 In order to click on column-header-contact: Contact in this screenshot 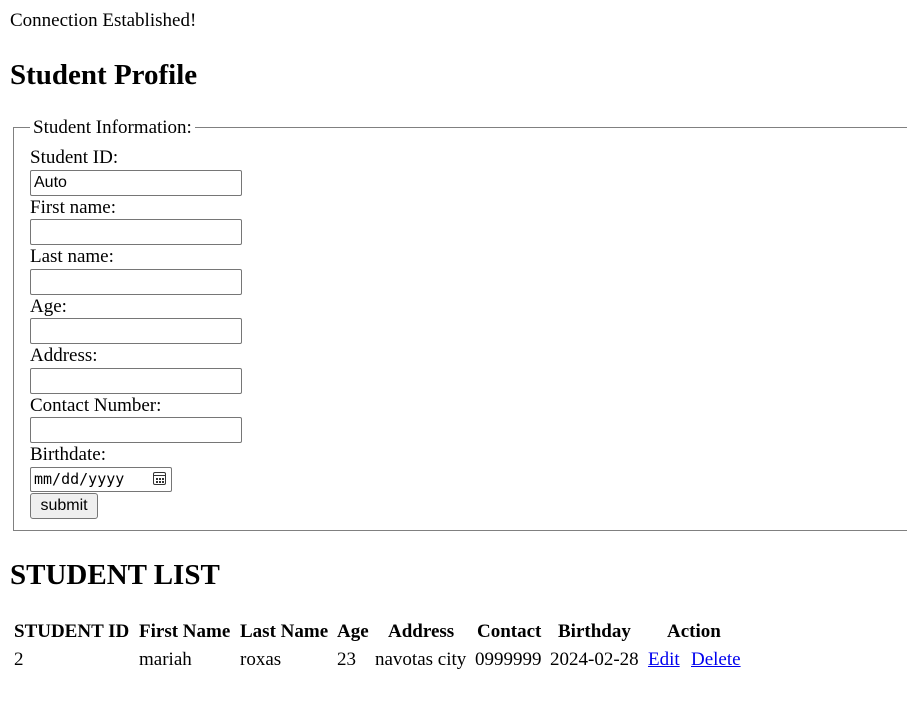, I will do `click(509, 631)`.